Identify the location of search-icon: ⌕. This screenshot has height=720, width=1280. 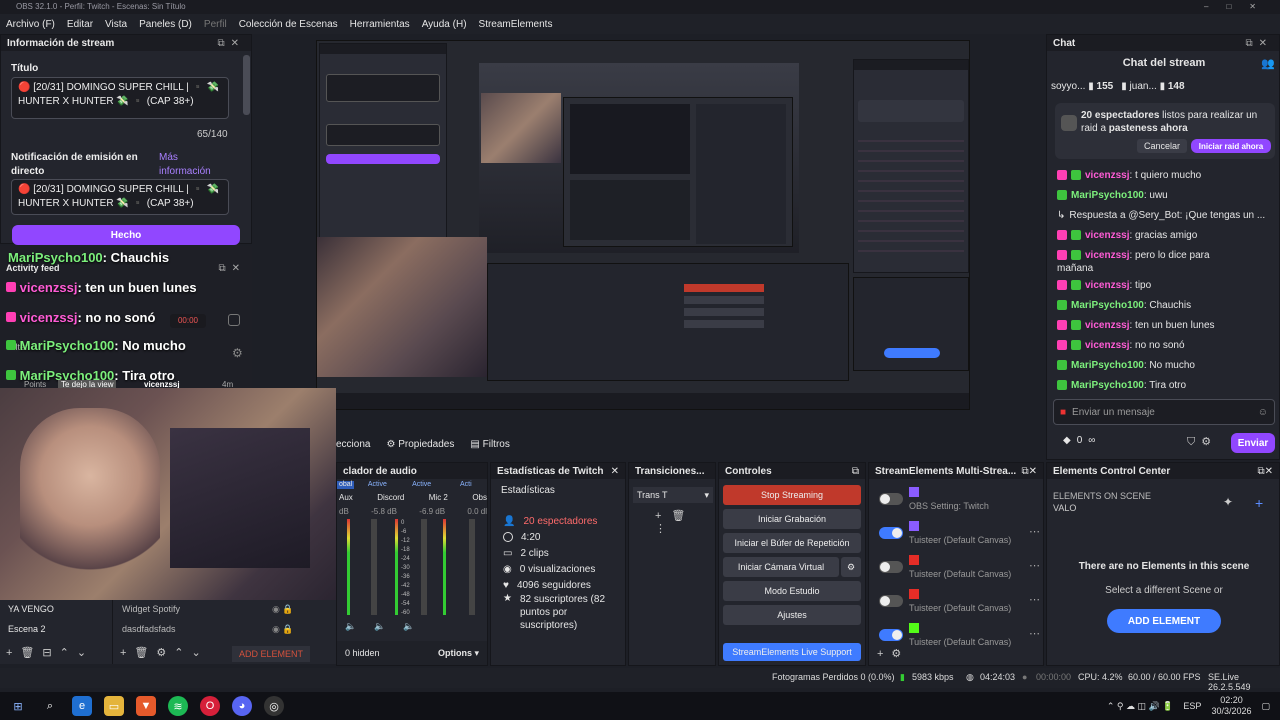
(50, 706).